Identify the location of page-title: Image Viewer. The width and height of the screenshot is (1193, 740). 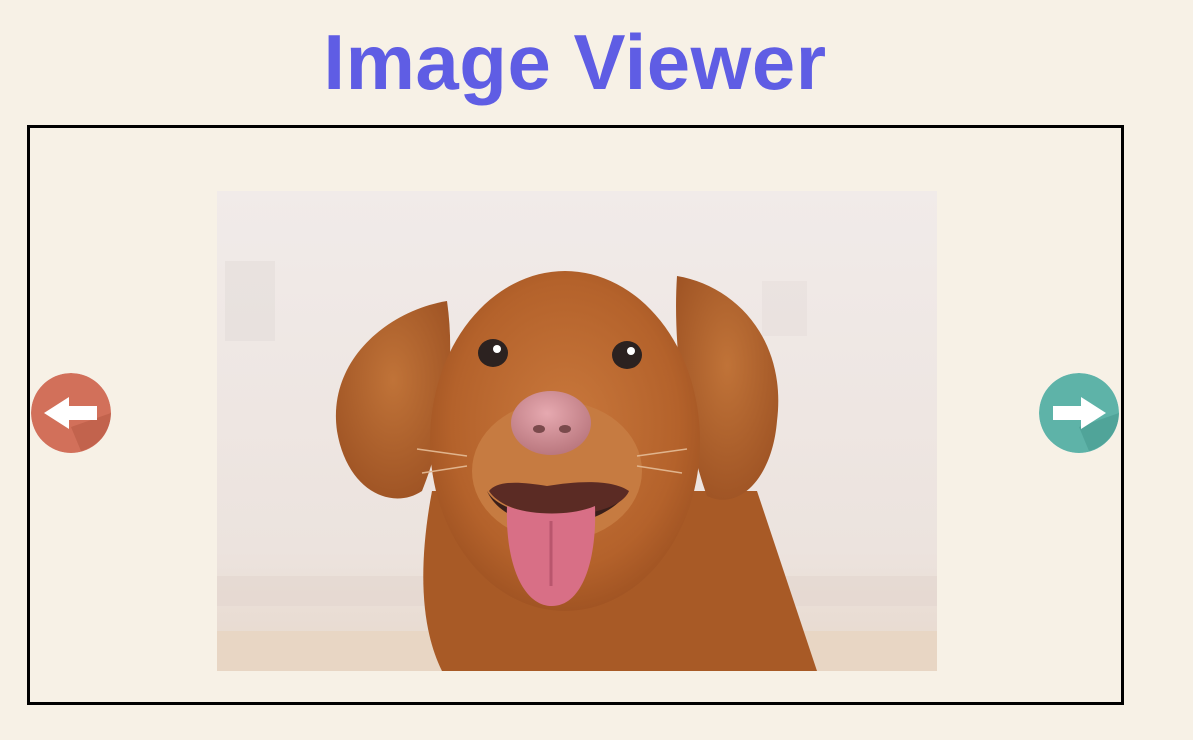
(575, 62).